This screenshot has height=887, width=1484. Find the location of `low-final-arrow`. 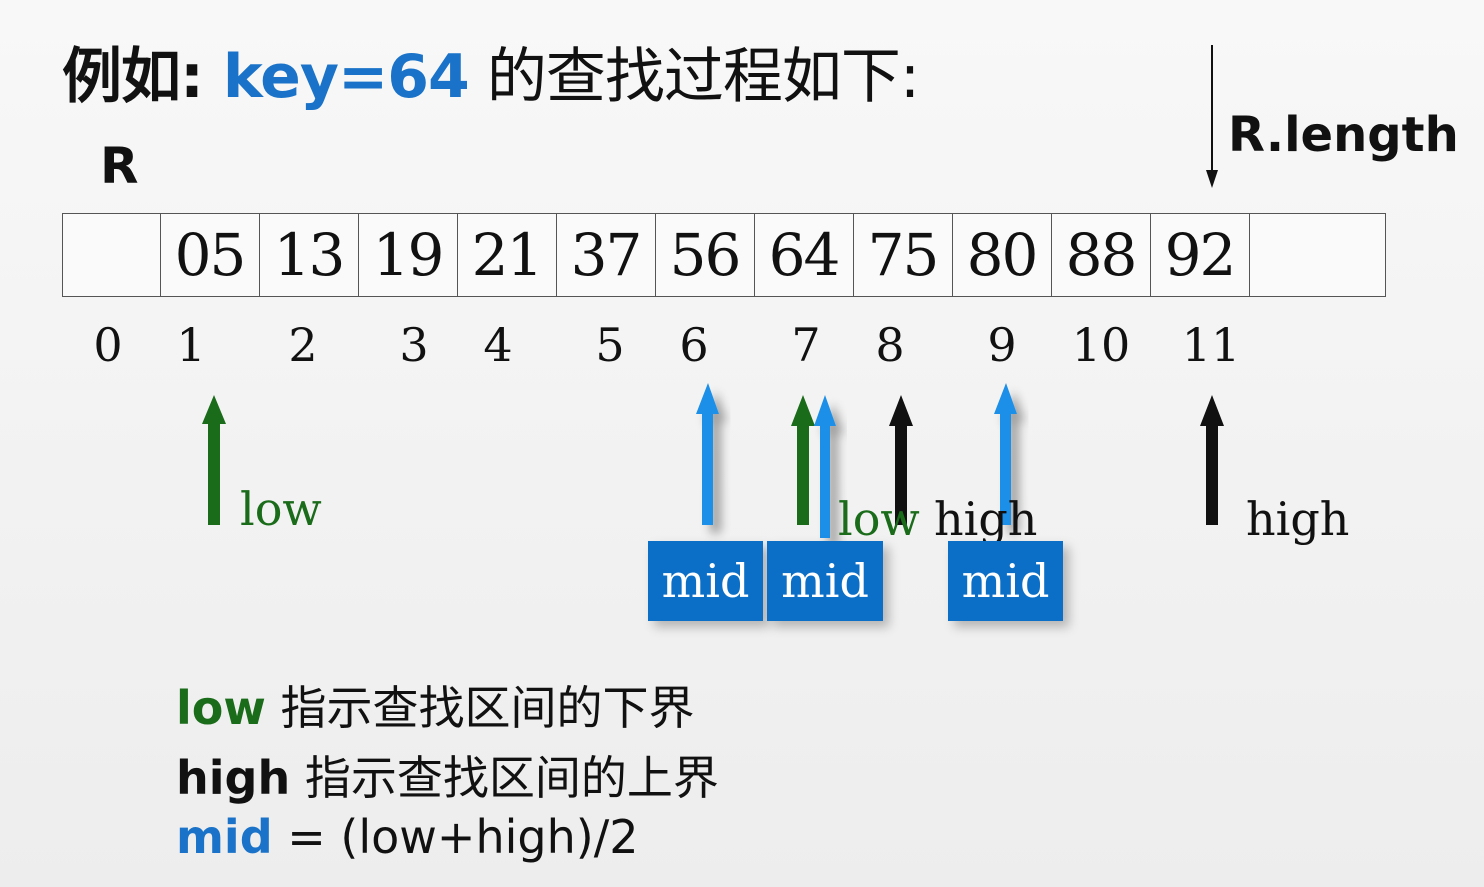

low-final-arrow is located at coordinates (803, 460).